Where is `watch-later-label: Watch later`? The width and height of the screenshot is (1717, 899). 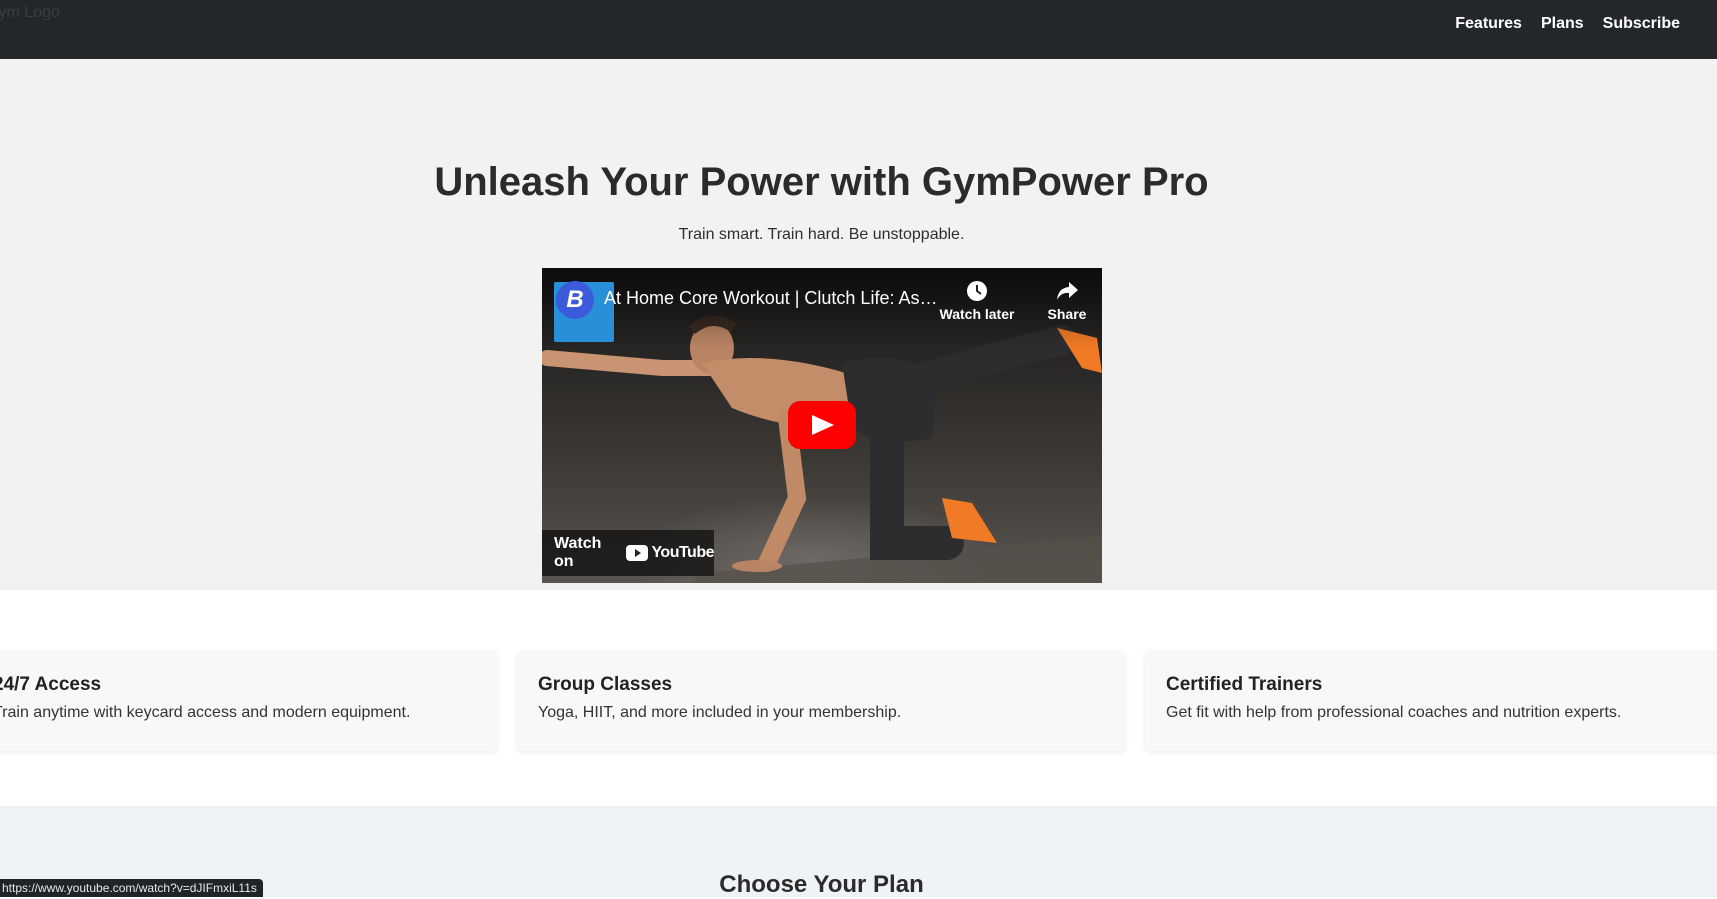
watch-later-label: Watch later is located at coordinates (977, 314).